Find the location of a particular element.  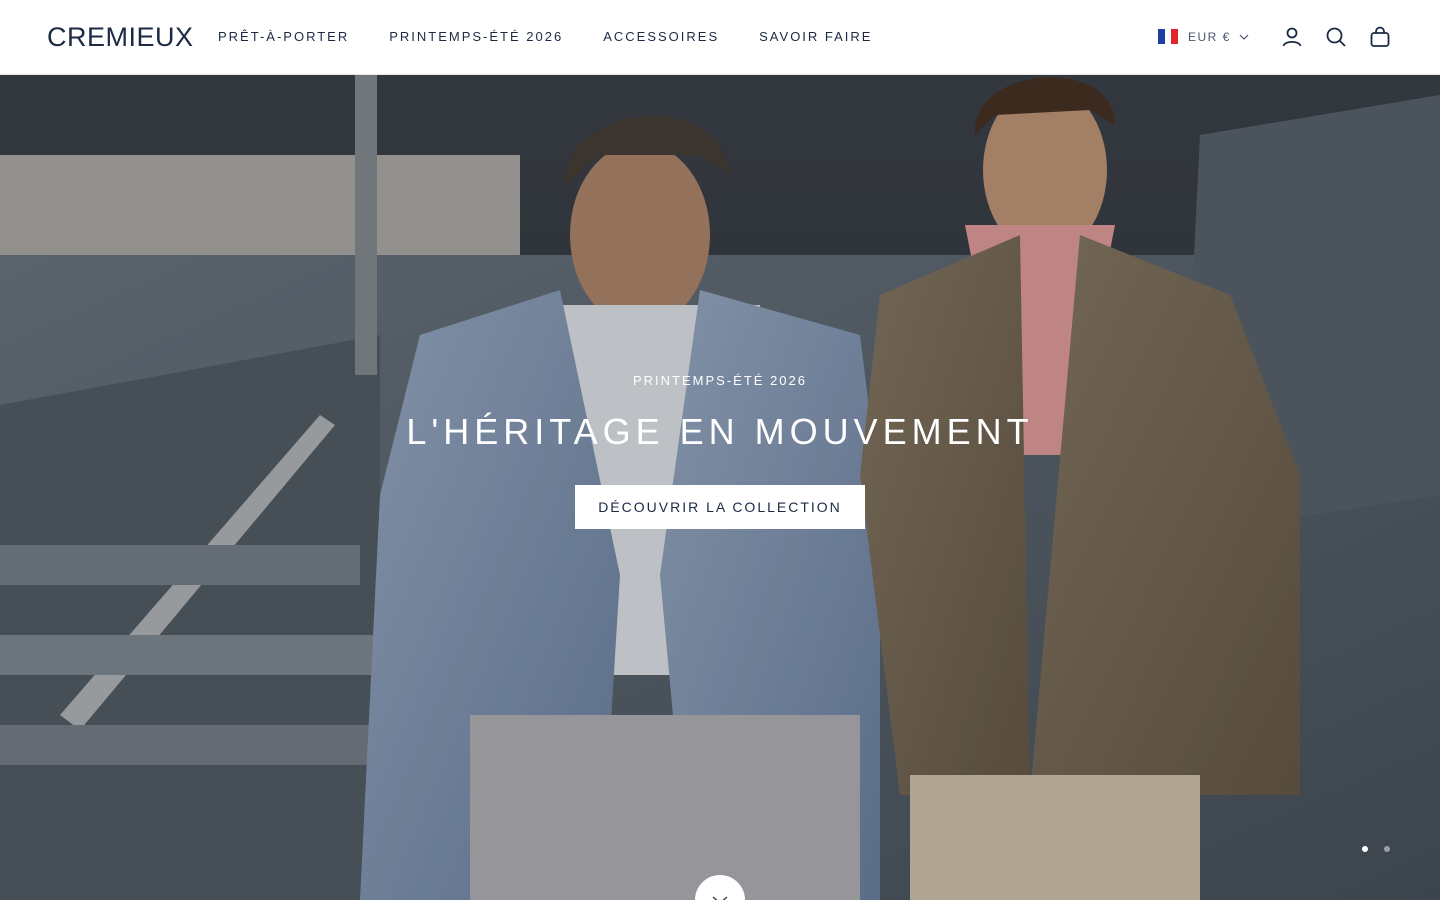

discover-collection-button: DÉCOUVRIR LA COLLECTION is located at coordinates (720, 507).